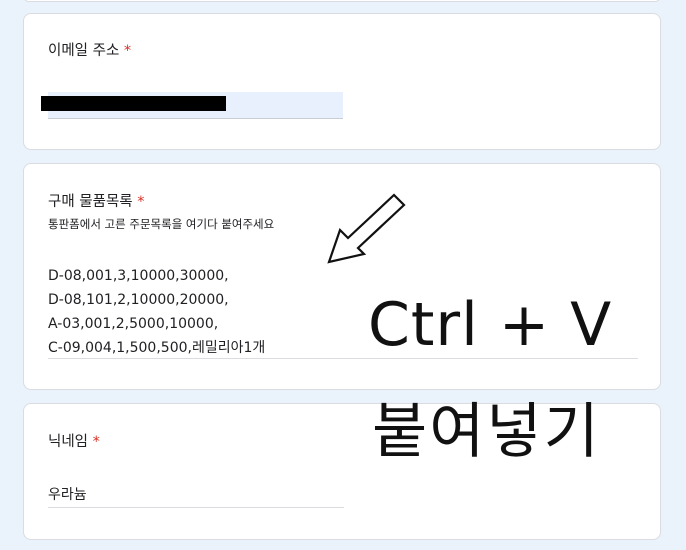  What do you see at coordinates (196, 507) in the screenshot?
I see `nickname-input-underline` at bounding box center [196, 507].